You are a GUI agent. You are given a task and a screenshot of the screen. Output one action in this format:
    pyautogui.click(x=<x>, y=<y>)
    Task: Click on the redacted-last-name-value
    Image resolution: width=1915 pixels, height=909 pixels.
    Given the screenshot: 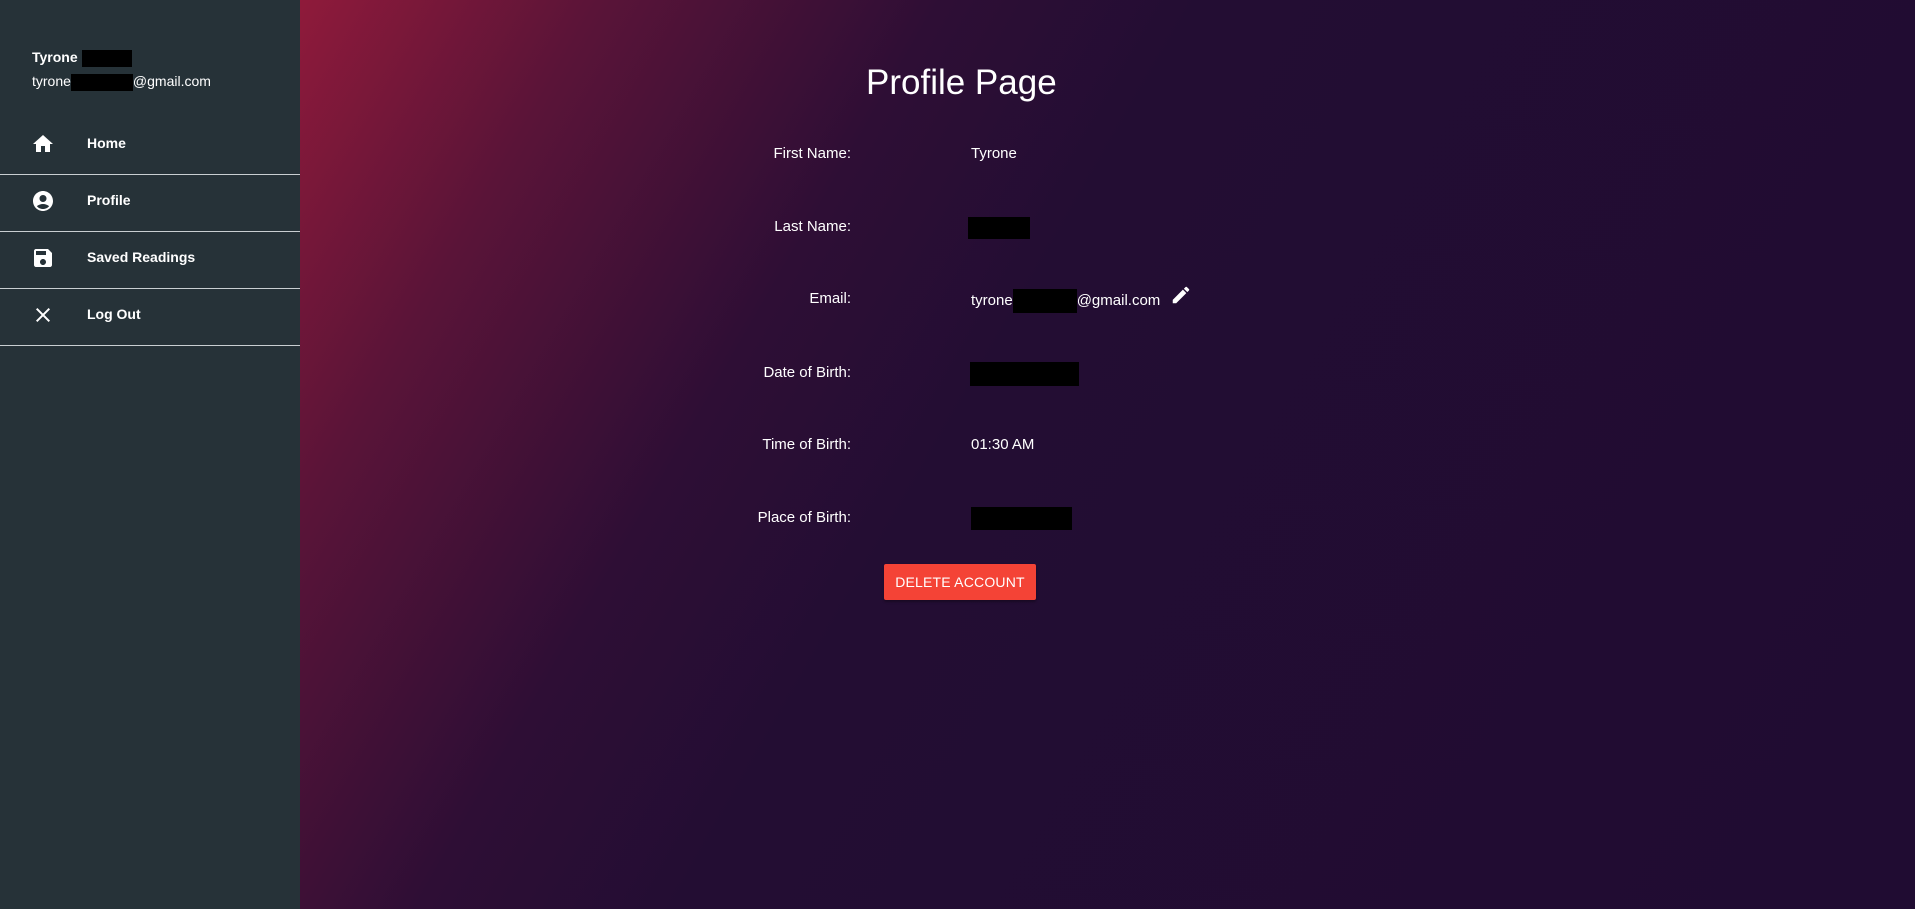 What is the action you would take?
    pyautogui.click(x=999, y=228)
    